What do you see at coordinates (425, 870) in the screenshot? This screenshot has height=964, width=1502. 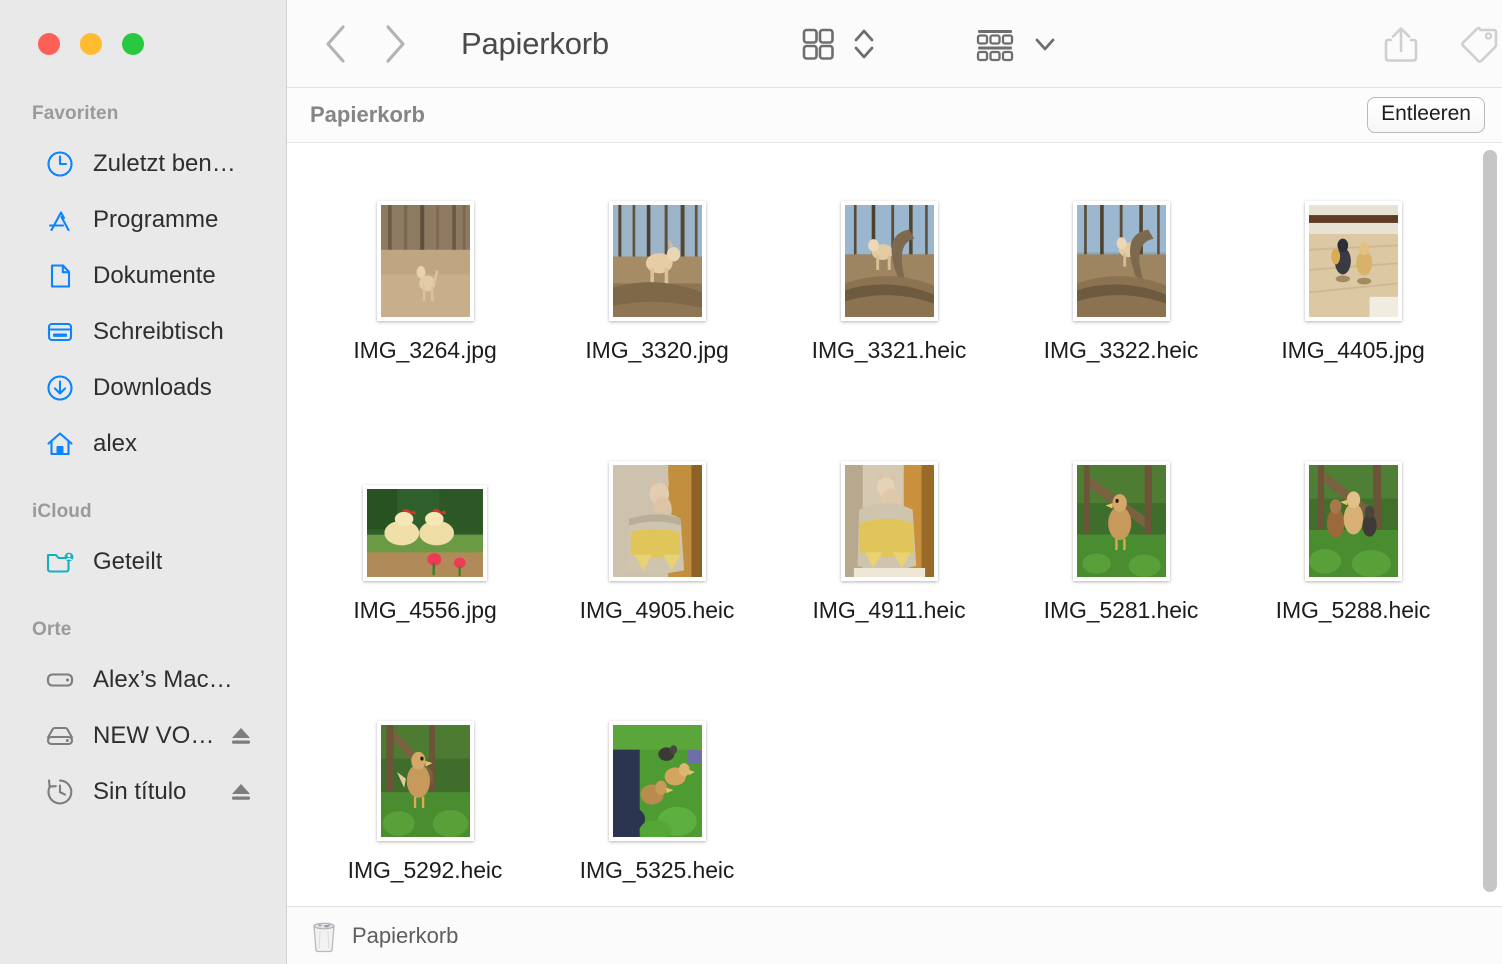 I see `file-name-label: IMG_5292.heic` at bounding box center [425, 870].